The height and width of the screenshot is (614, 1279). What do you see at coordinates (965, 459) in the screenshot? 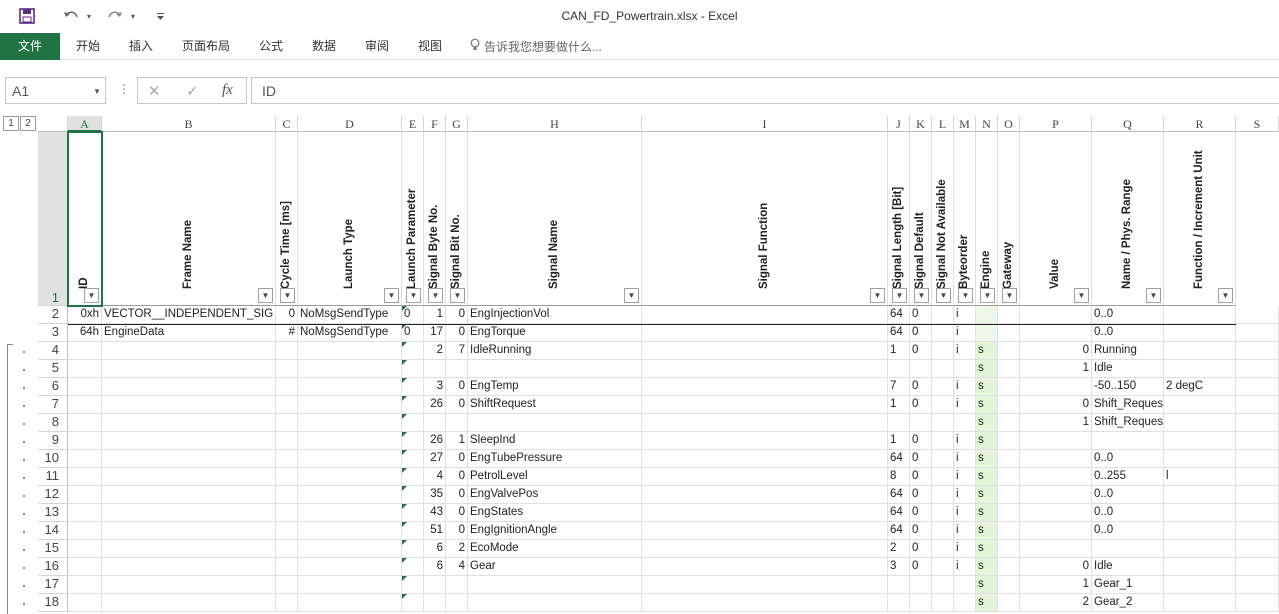
I see `cell-m10: i` at bounding box center [965, 459].